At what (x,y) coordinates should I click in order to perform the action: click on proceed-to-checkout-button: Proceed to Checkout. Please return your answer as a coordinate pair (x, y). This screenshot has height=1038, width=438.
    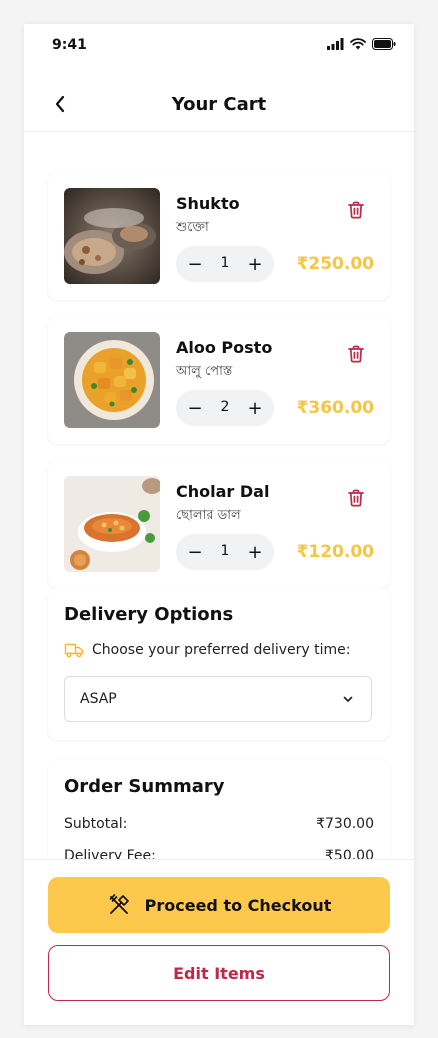
    Looking at the image, I should click on (219, 905).